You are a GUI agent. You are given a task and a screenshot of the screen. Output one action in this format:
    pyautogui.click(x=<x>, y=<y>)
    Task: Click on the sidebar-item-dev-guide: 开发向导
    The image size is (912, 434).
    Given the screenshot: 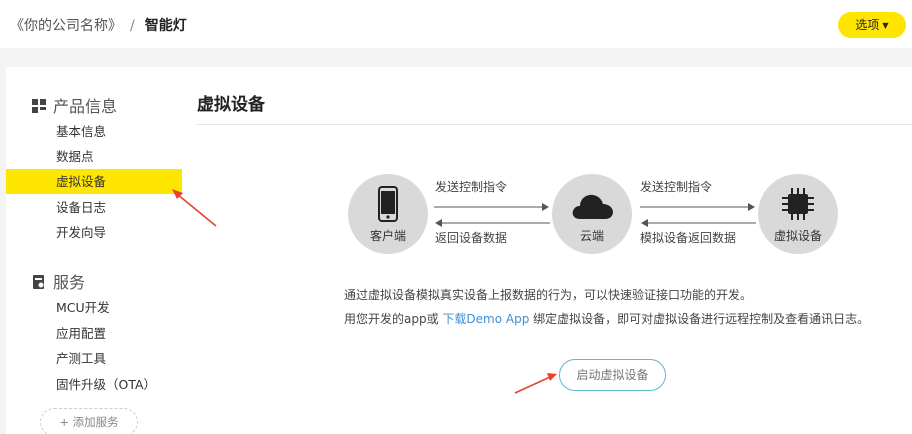 What is the action you would take?
    pyautogui.click(x=94, y=232)
    